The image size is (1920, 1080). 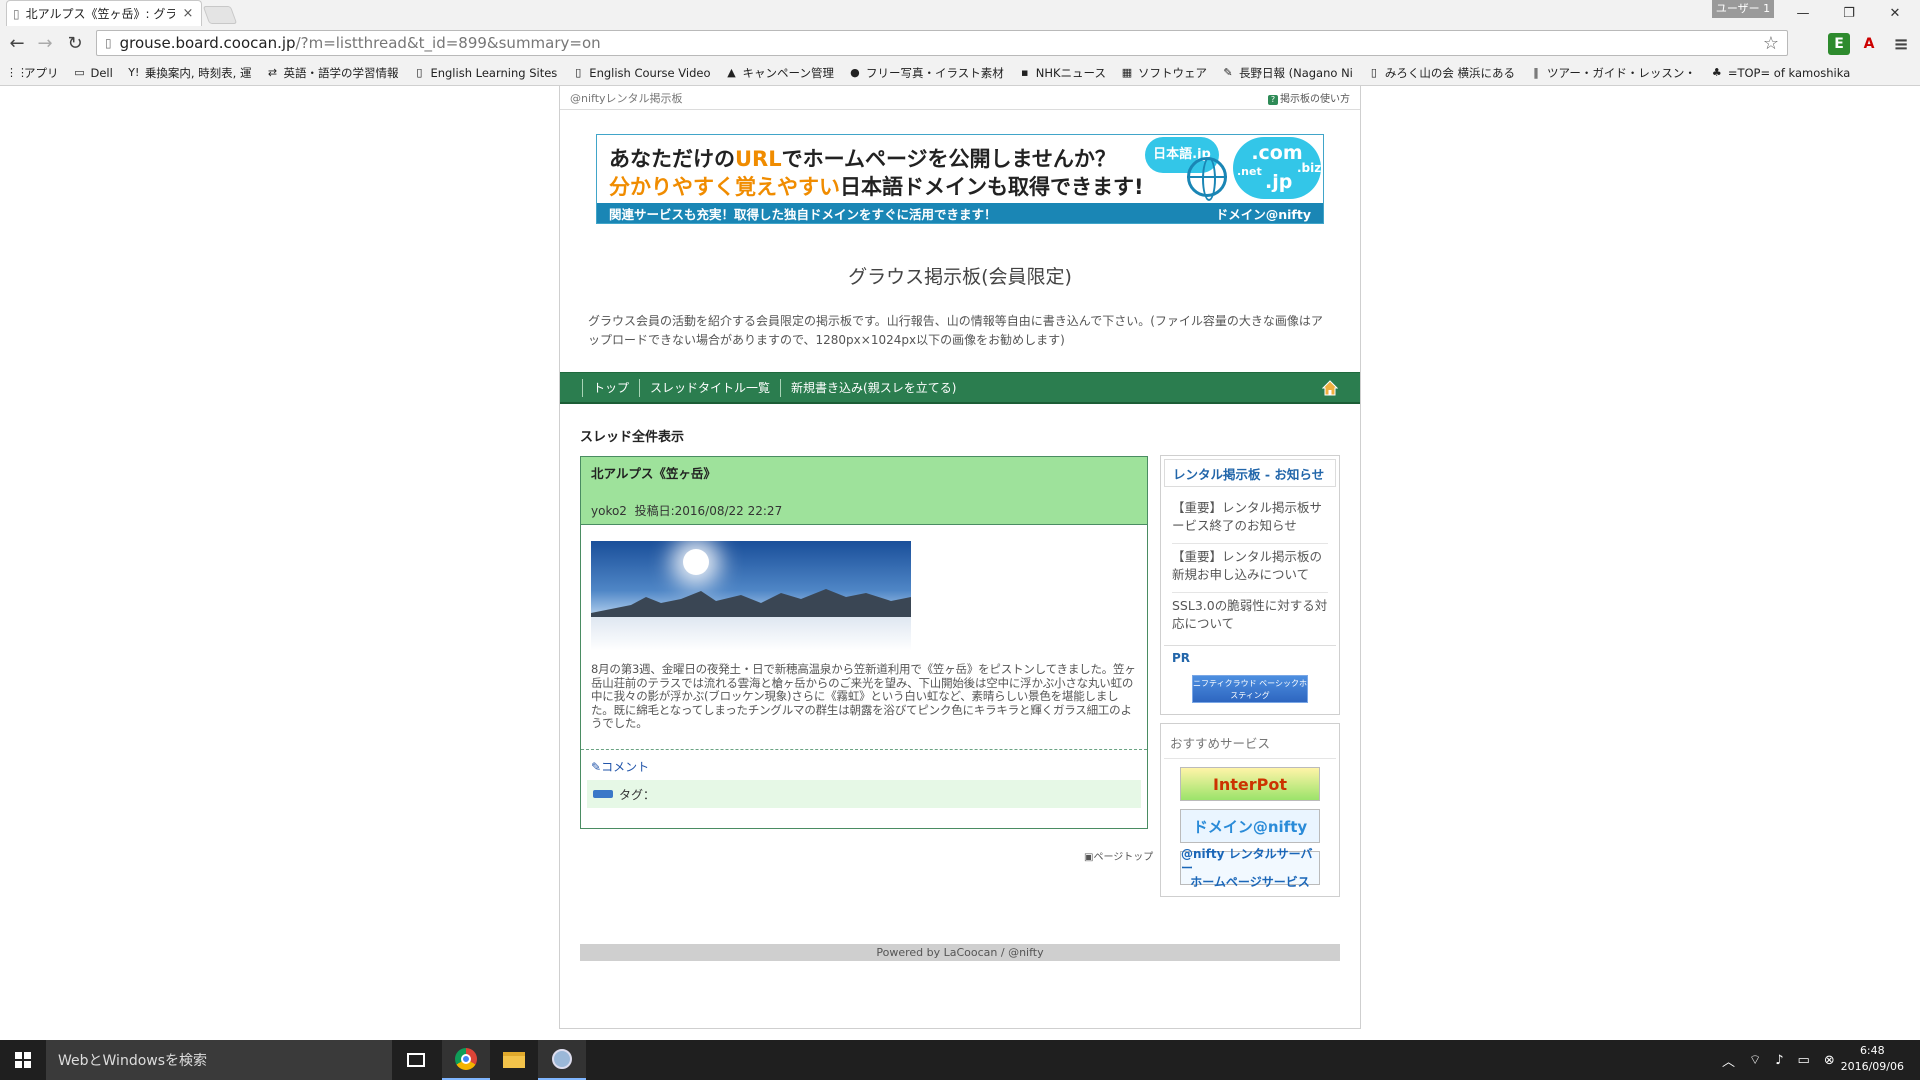 What do you see at coordinates (620, 766) in the screenshot?
I see `comment-link: ✎コメント` at bounding box center [620, 766].